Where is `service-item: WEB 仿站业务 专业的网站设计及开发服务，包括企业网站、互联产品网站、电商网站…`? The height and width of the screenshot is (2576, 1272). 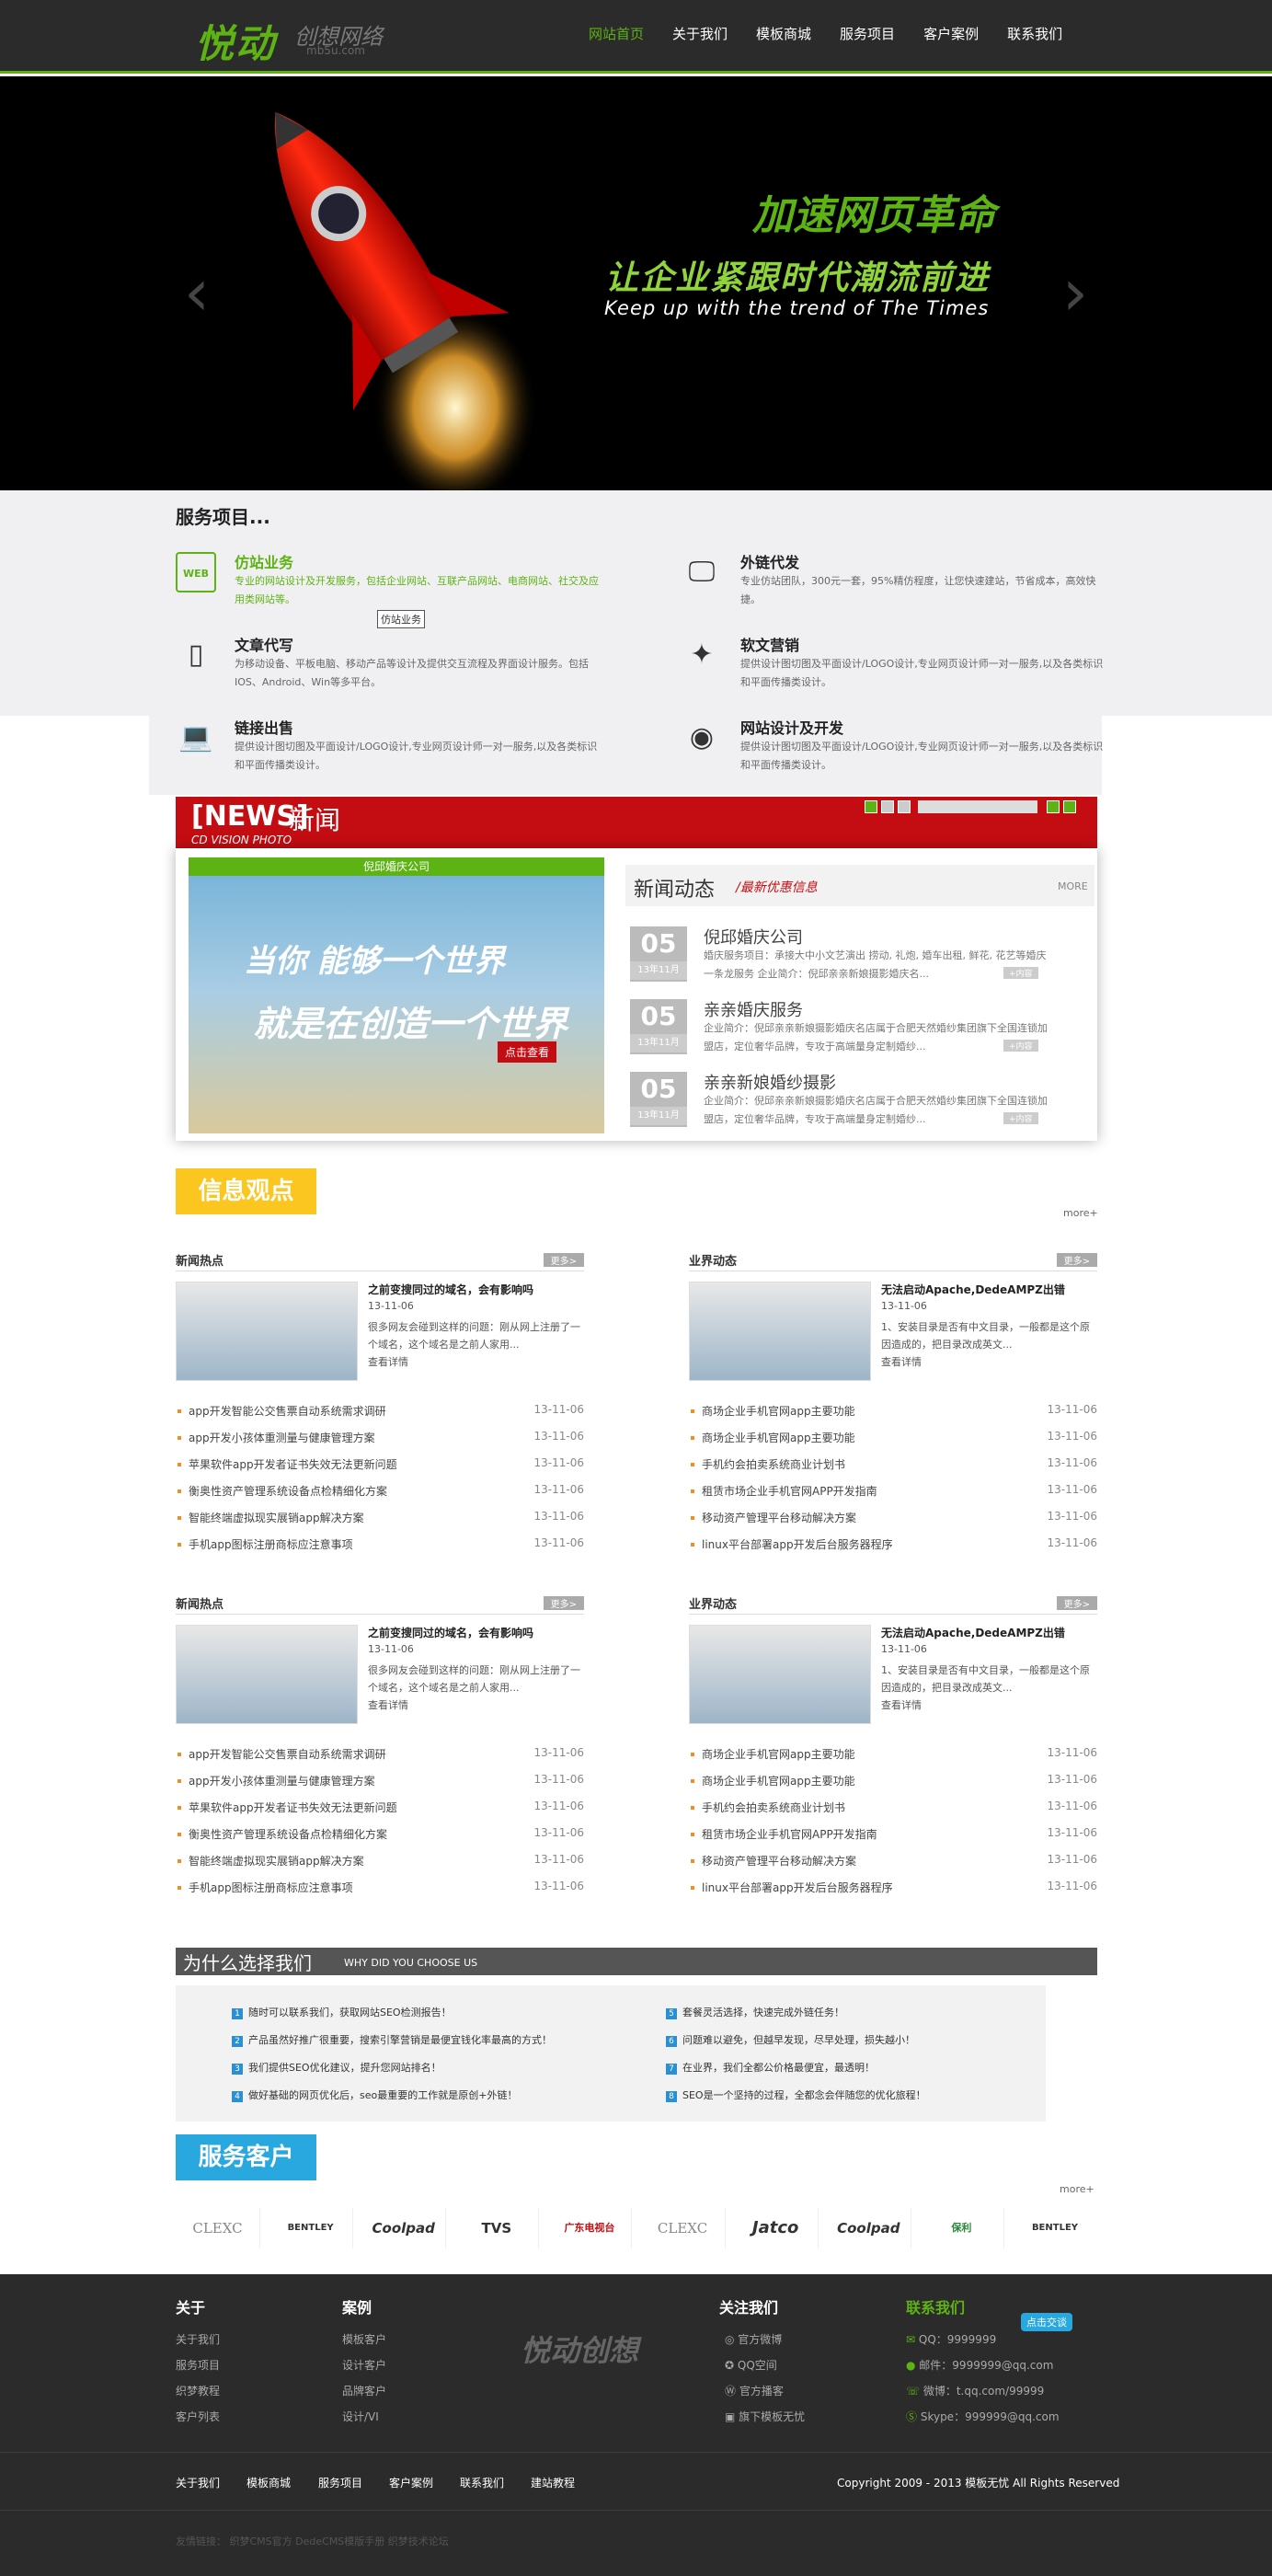 service-item: WEB 仿站业务 专业的网站设计及开发服务，包括企业网站、互联产品网站、电商网站… is located at coordinates (392, 582).